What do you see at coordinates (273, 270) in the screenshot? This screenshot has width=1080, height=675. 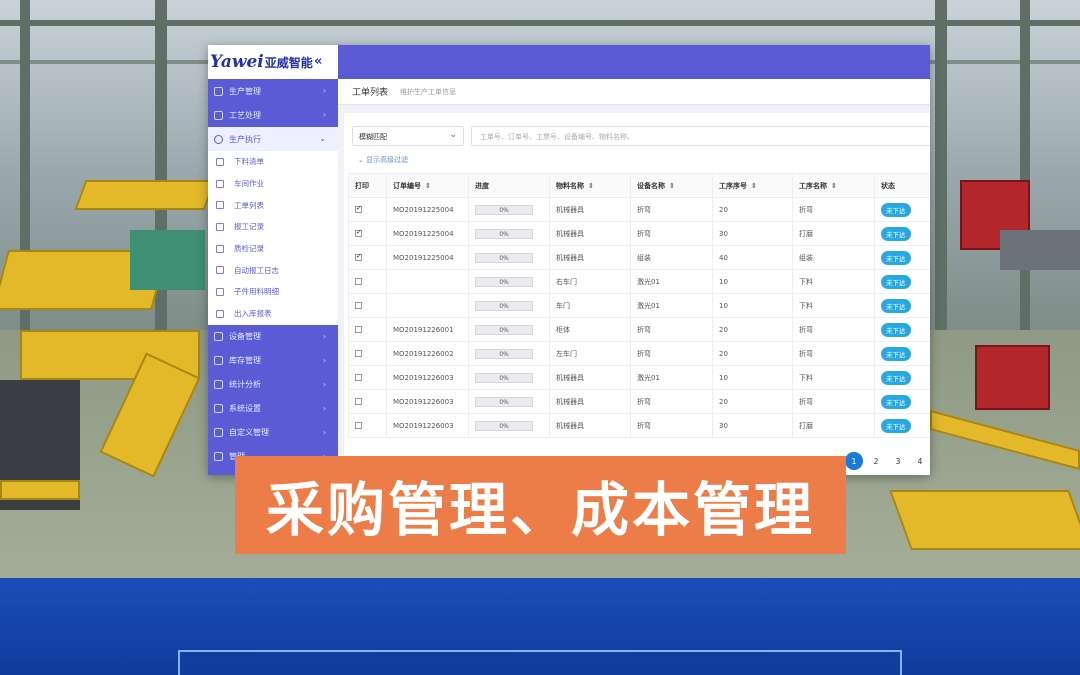 I see `sidebar-subitem-auto-report-log: 自动报工日志` at bounding box center [273, 270].